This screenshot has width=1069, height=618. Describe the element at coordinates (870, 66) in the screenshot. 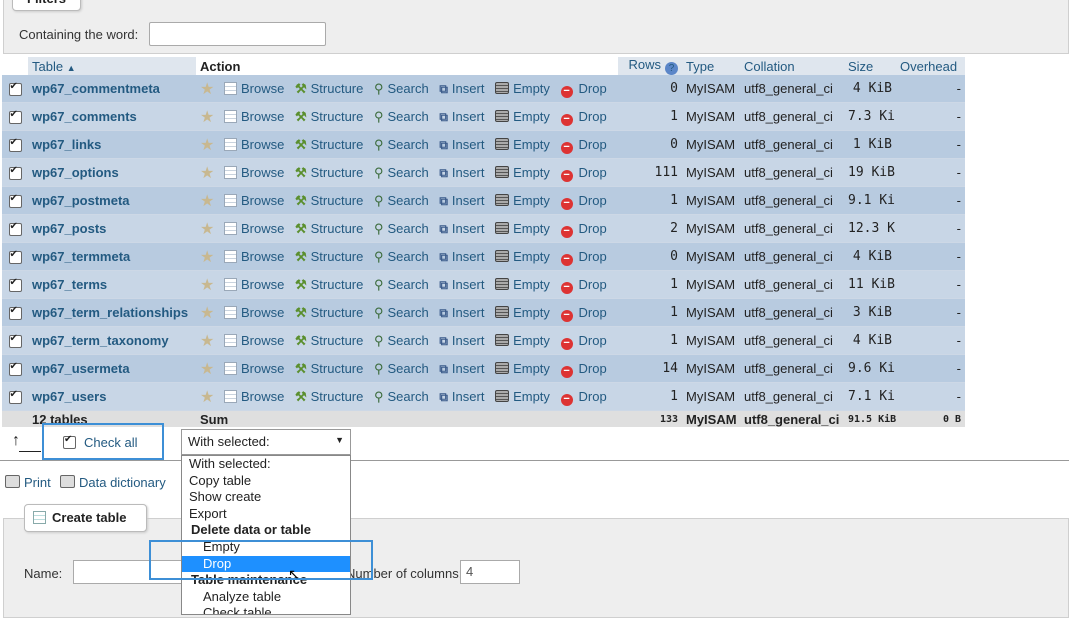

I see `header-size: Size` at that location.